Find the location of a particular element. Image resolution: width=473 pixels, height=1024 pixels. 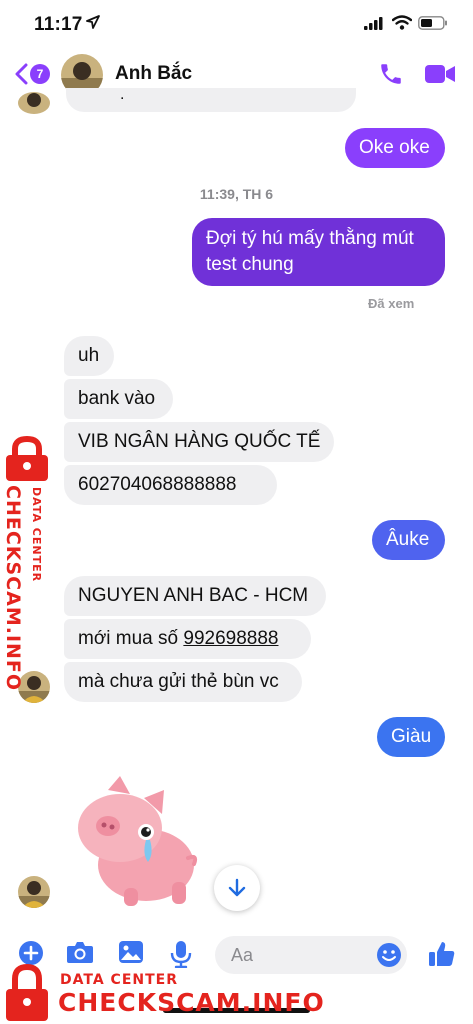

phone-icon is located at coordinates (391, 74).